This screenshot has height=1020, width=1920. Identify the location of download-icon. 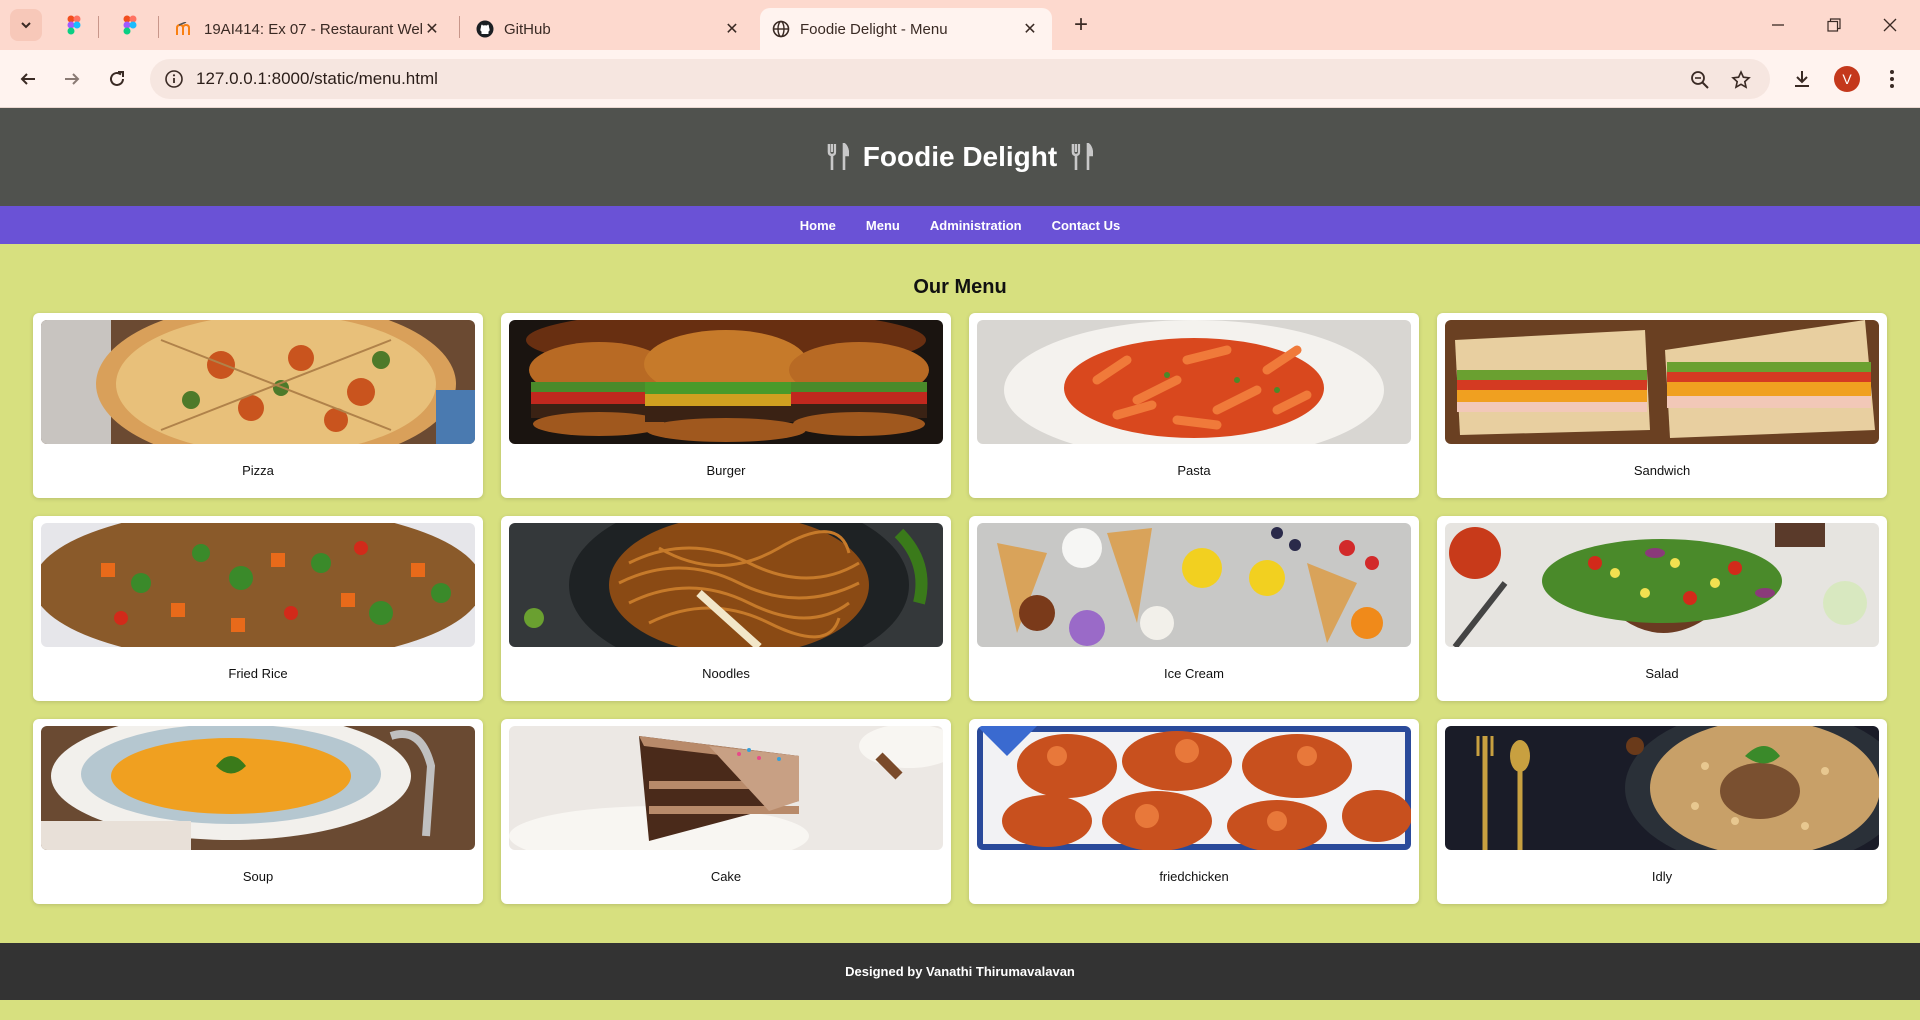
(1802, 79).